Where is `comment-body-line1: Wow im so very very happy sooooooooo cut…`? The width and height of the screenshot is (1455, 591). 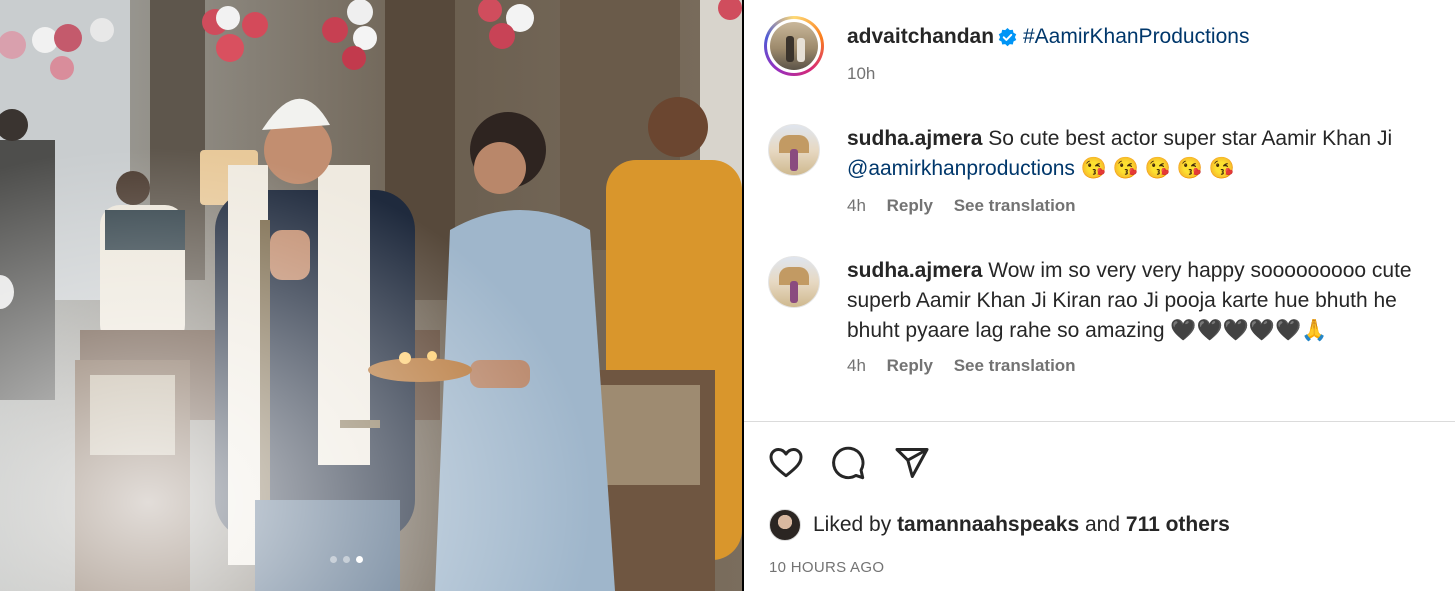 comment-body-line1: Wow im so very very happy sooooooooo cut… is located at coordinates (1200, 270).